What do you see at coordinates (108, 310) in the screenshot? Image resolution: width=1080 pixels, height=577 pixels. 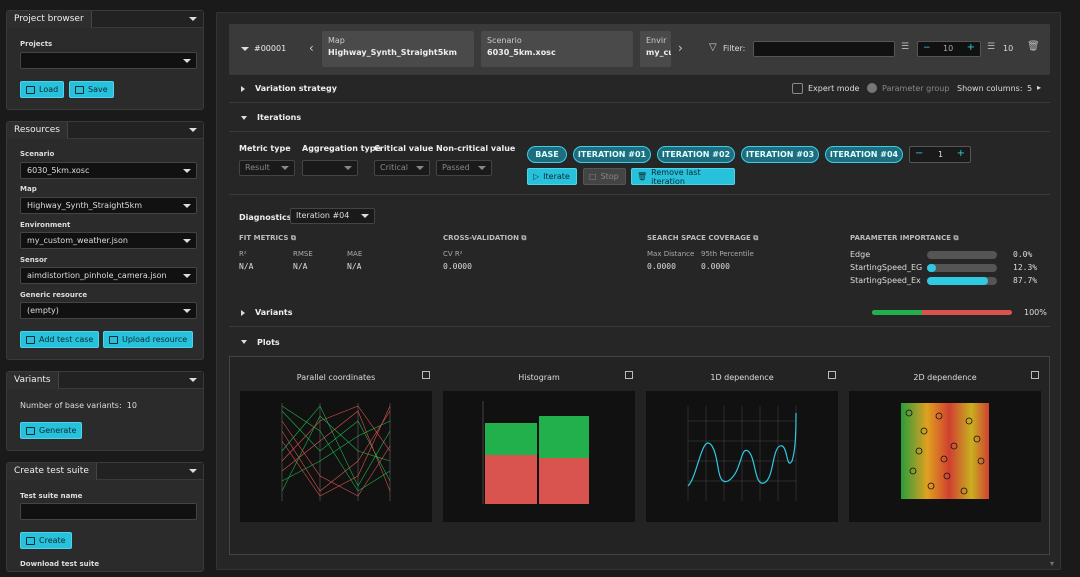 I see `generic-resource-select: (empty)` at bounding box center [108, 310].